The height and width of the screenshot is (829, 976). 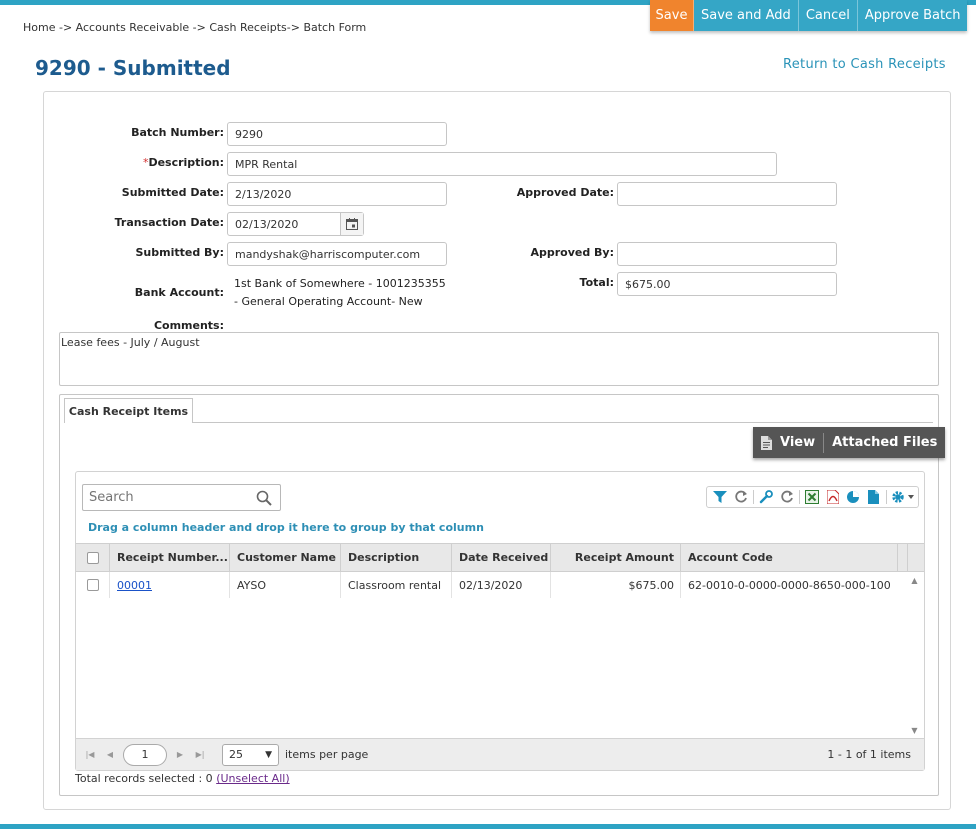 I want to click on transaction-date-label: Transaction Date:, so click(x=169, y=222).